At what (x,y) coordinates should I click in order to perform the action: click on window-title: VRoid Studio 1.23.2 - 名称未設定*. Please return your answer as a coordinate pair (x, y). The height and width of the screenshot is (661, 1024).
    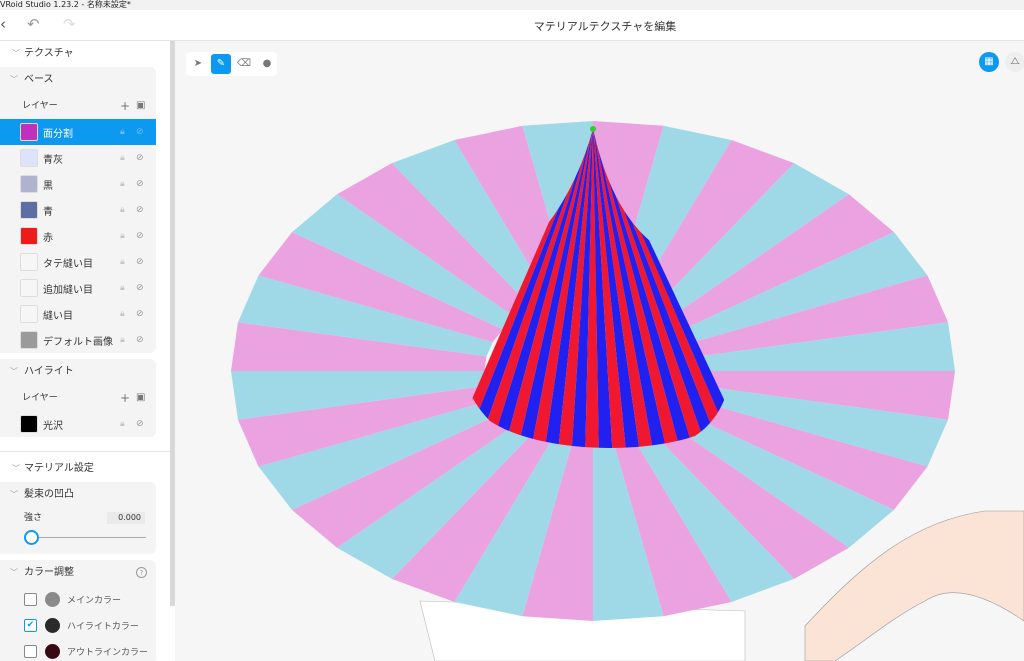
    Looking at the image, I should click on (512, 5).